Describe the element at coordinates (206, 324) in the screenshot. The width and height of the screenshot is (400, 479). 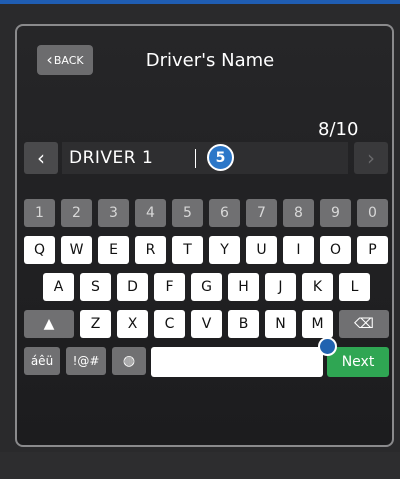
I see `key-v: V` at that location.